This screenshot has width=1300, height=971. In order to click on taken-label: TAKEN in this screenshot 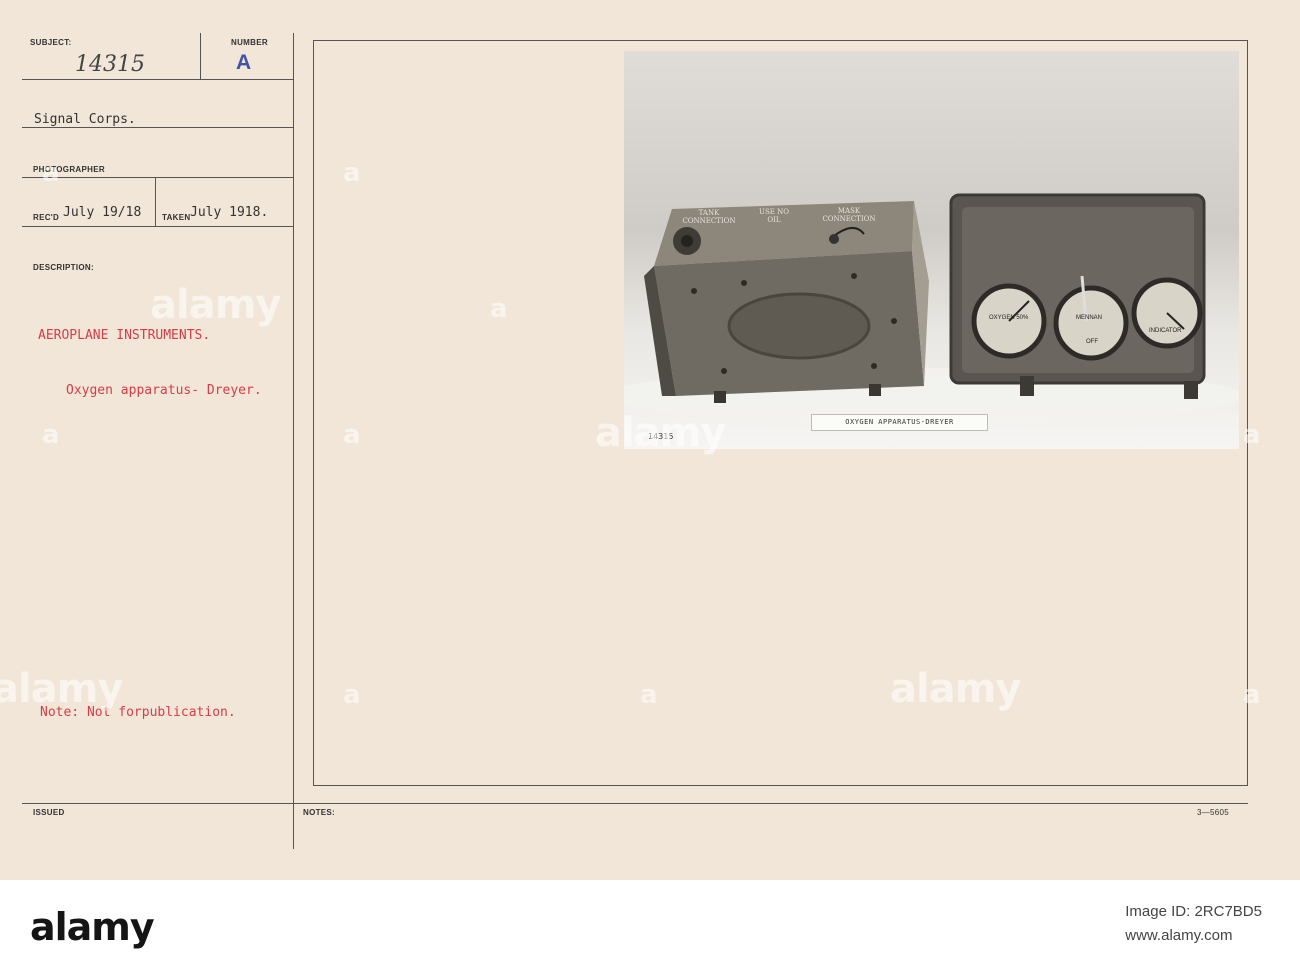, I will do `click(176, 217)`.